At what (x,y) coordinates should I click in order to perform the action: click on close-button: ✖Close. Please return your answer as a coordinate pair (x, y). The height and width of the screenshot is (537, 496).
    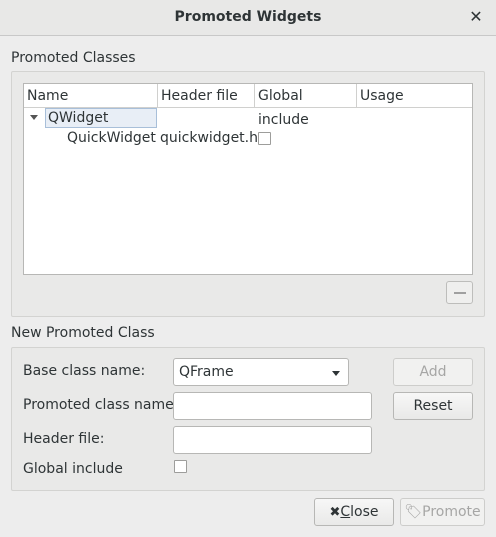
    Looking at the image, I should click on (354, 512).